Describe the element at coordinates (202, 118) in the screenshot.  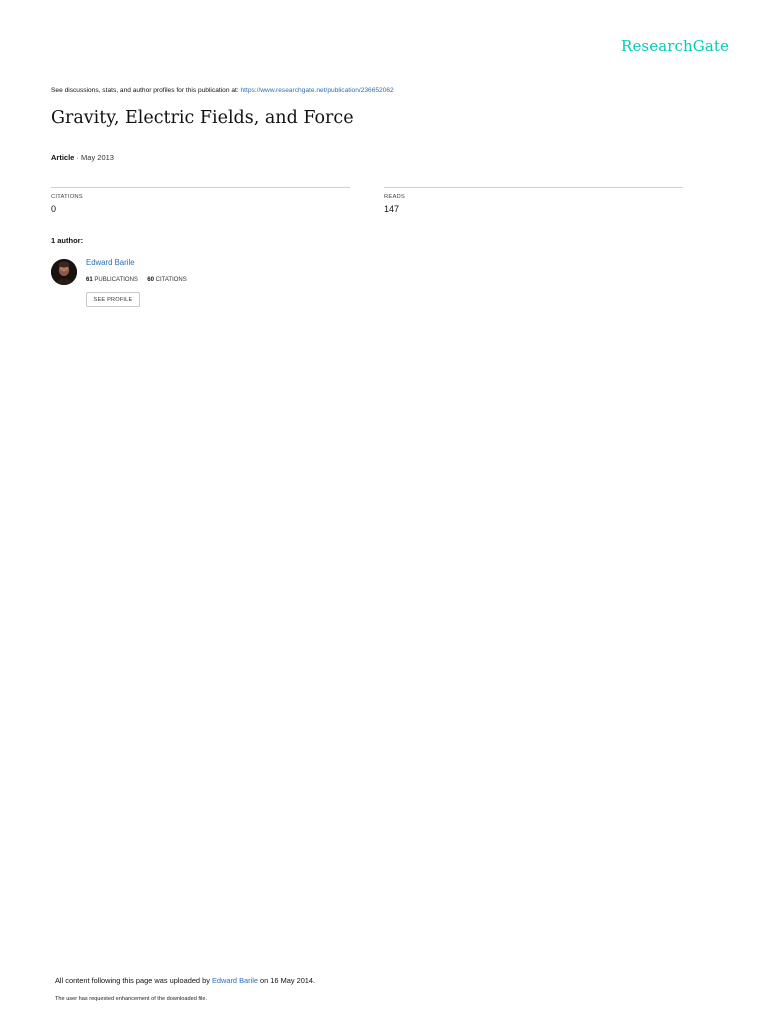
I see `publication-title: Gravity, Electric Fields, and Force` at that location.